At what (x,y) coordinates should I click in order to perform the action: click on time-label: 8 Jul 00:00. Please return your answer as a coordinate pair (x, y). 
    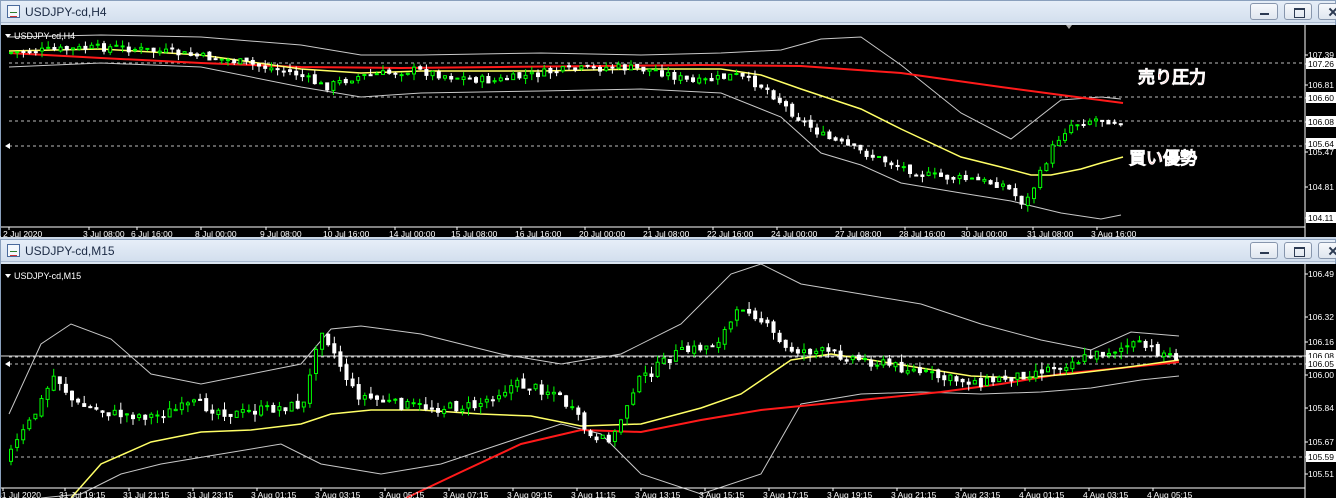
    Looking at the image, I should click on (216, 233).